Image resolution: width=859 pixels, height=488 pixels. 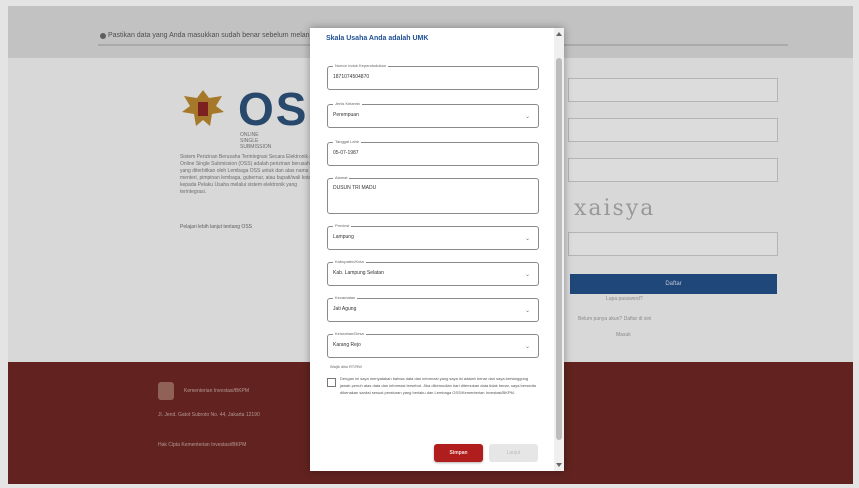 I want to click on regency-value: Kab. Lampung Selatan, so click(x=358, y=273).